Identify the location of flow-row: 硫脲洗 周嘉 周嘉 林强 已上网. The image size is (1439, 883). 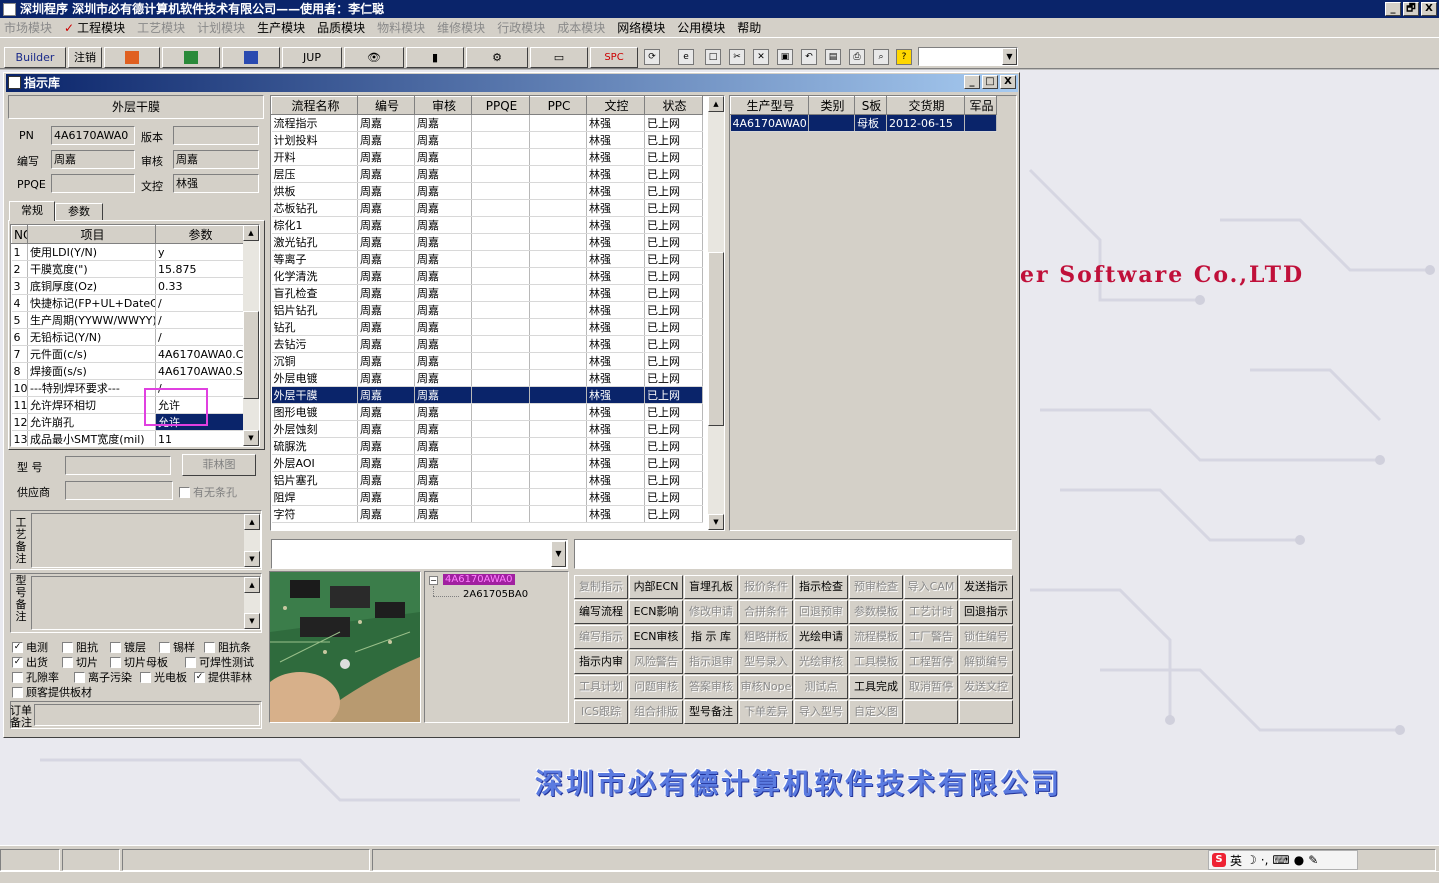
(487, 446).